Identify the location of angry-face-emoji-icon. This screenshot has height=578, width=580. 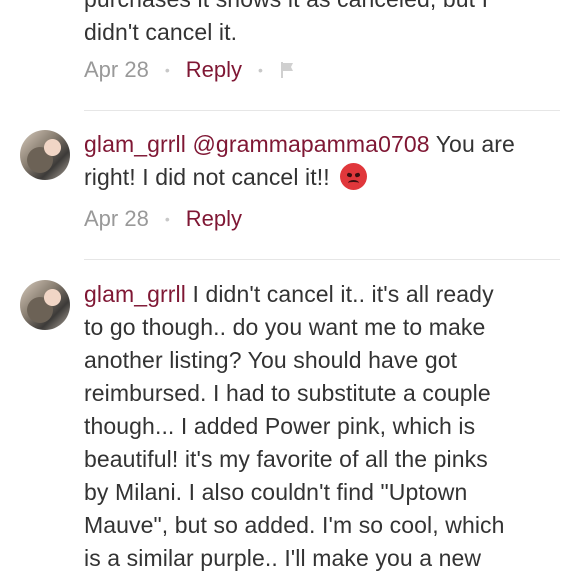
(354, 176).